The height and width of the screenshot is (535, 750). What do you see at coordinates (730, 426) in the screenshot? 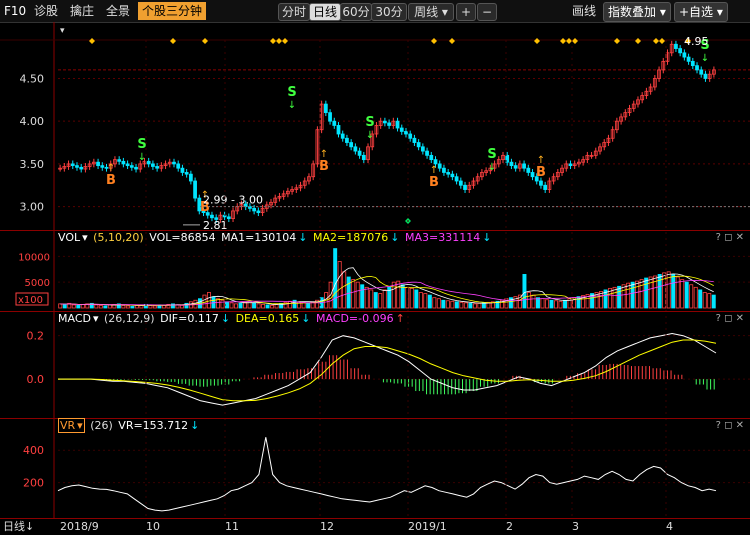
I see `vr-panel-controls: ? ◻ ✕` at bounding box center [730, 426].